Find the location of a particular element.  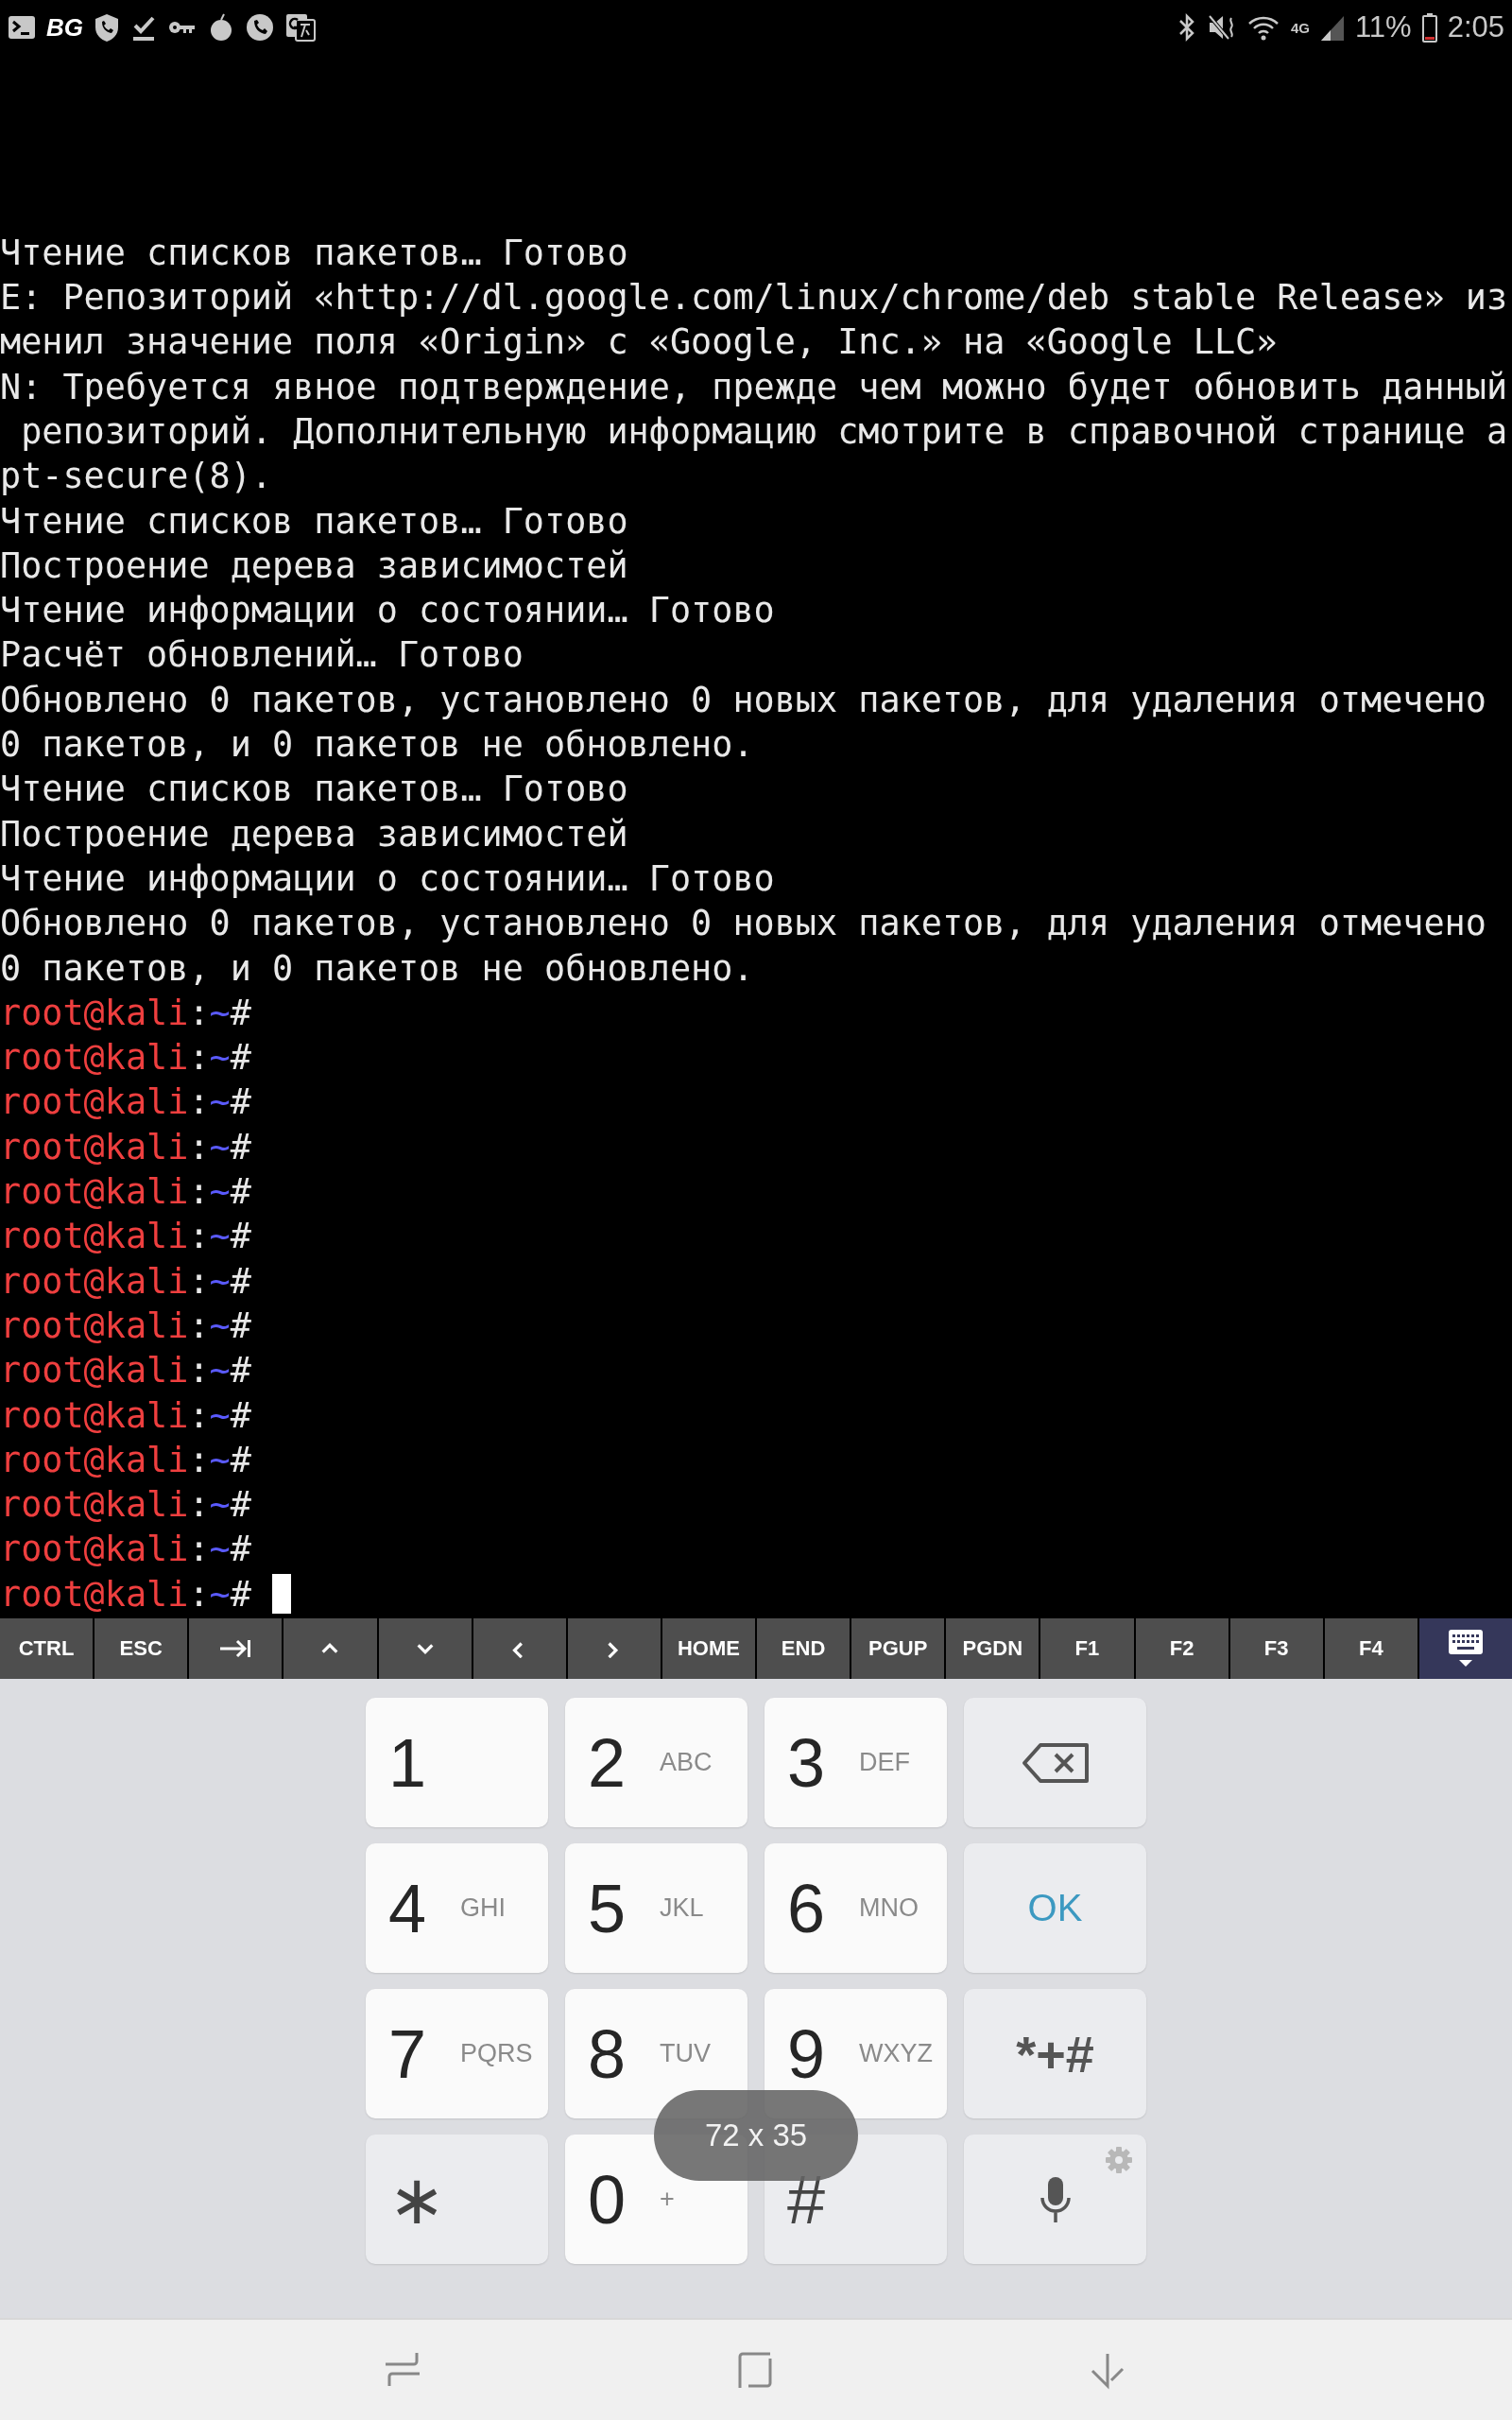

tab-icon is located at coordinates (235, 1648).